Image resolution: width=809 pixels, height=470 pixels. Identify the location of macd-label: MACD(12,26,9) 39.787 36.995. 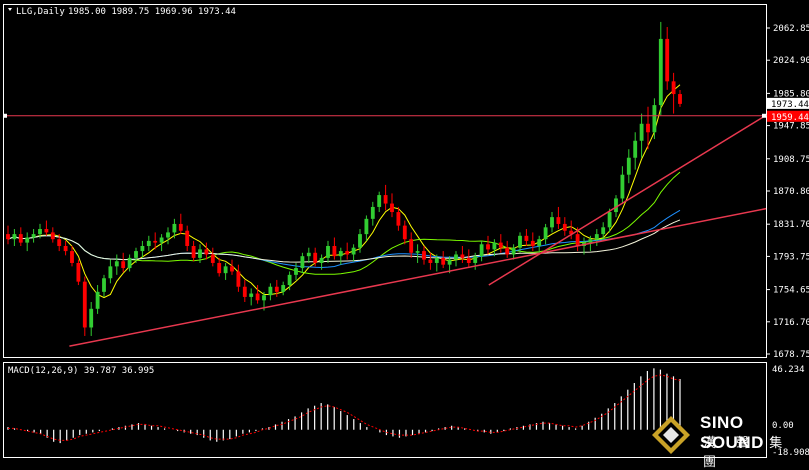
(81, 371).